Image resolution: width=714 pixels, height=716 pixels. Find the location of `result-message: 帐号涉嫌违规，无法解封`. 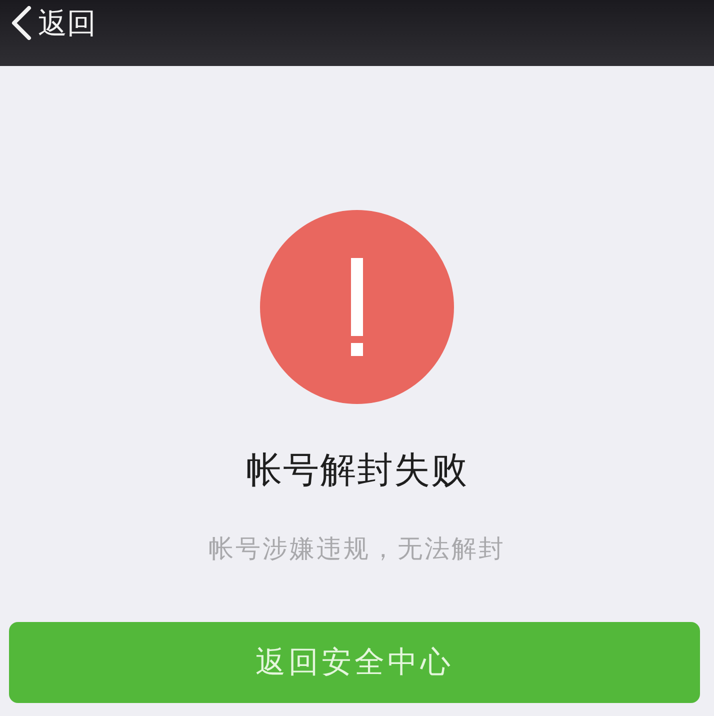

result-message: 帐号涉嫌违规，无法解封 is located at coordinates (357, 549).